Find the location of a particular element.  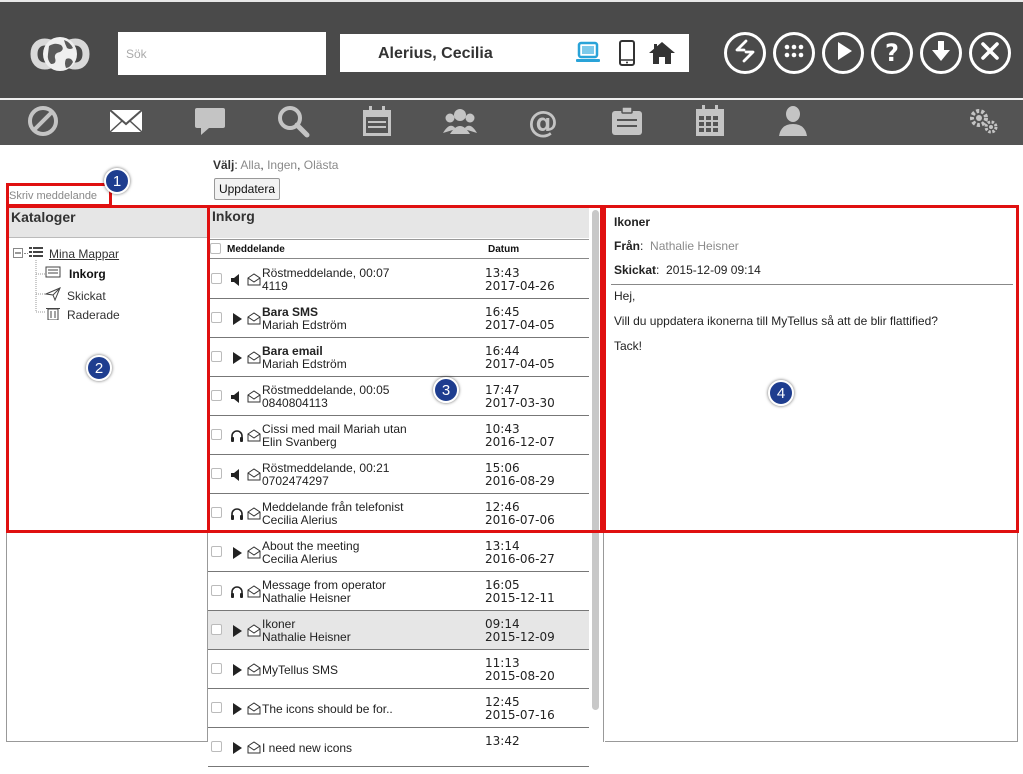

clipboard-button is located at coordinates (627, 123).